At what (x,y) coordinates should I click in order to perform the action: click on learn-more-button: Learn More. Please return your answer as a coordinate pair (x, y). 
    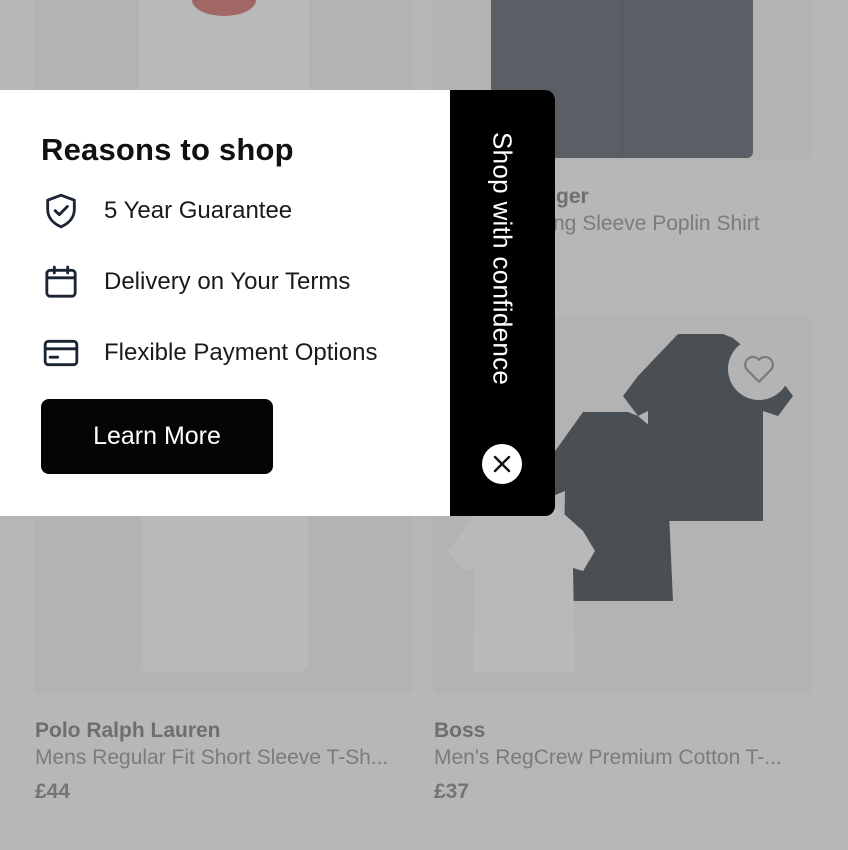
    Looking at the image, I should click on (157, 436).